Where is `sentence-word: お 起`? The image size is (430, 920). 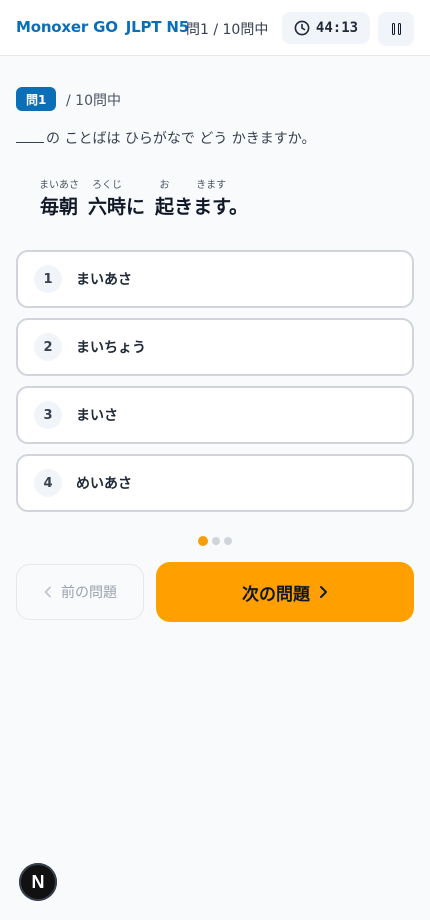 sentence-word: お 起 is located at coordinates (164, 198).